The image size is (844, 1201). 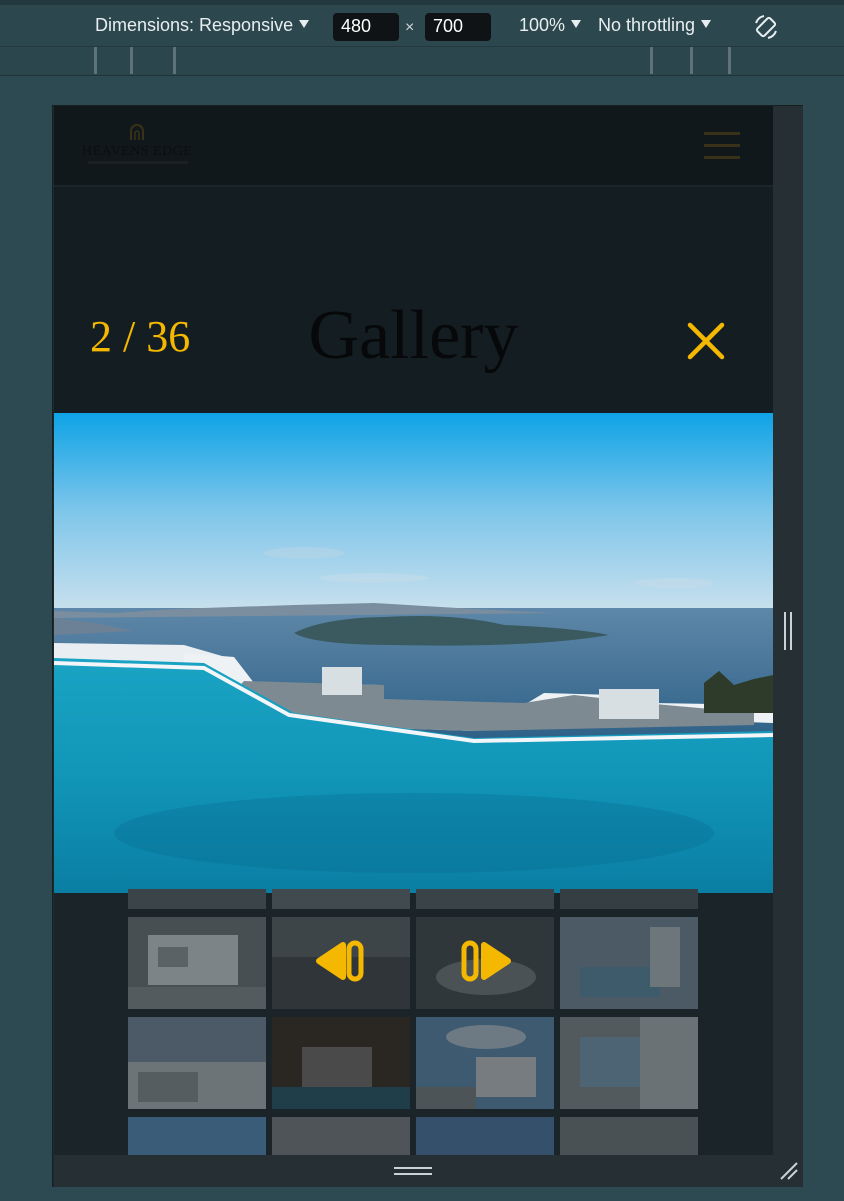 What do you see at coordinates (413, 1171) in the screenshot?
I see `horizontal-resize-handle` at bounding box center [413, 1171].